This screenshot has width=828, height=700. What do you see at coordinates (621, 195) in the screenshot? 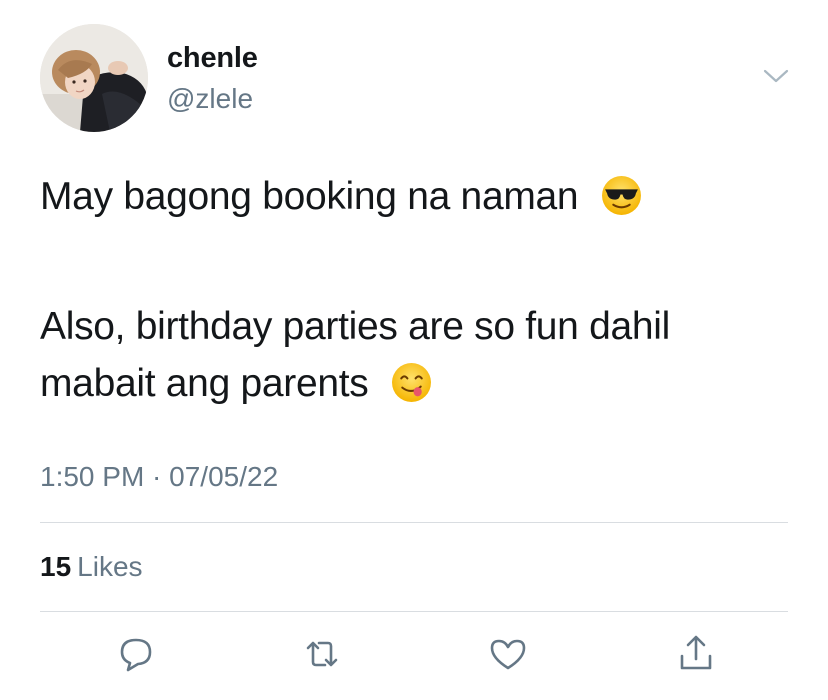
I see `smiling-face-with-sunglasses-emoji` at bounding box center [621, 195].